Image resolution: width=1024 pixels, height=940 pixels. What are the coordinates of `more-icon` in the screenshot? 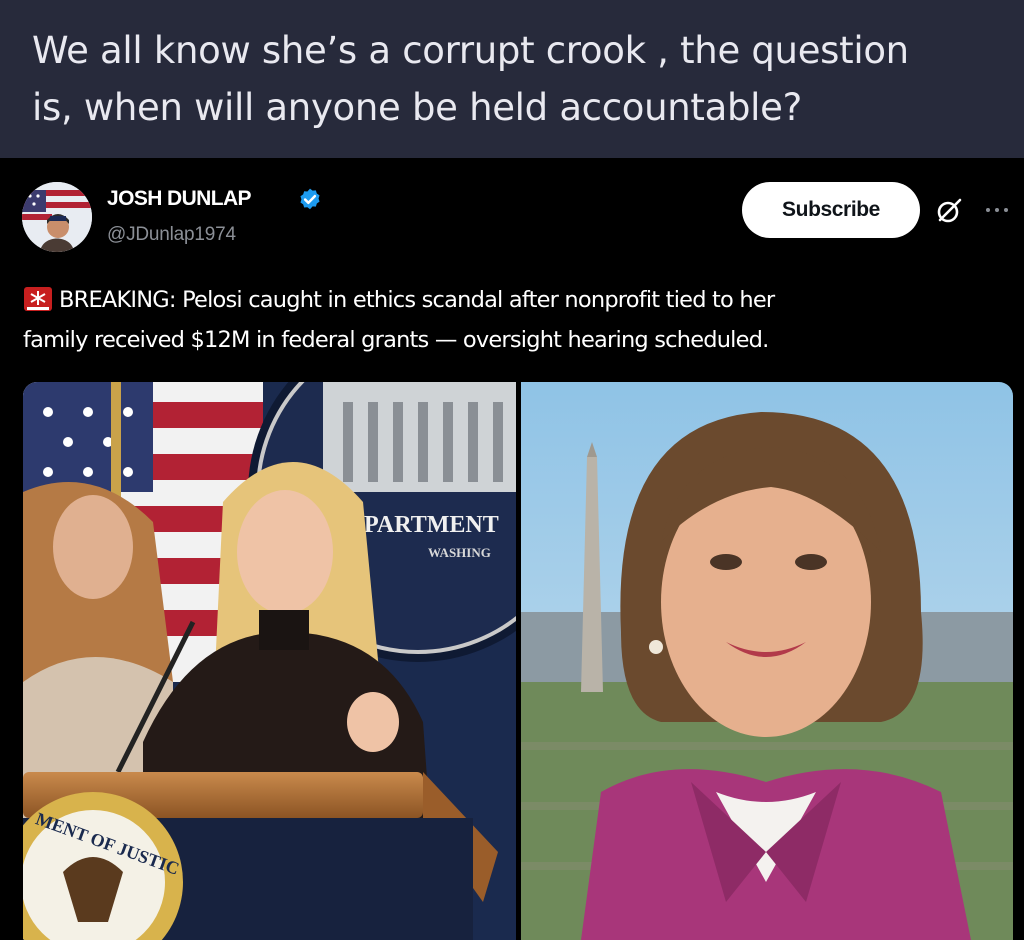 It's located at (997, 210).